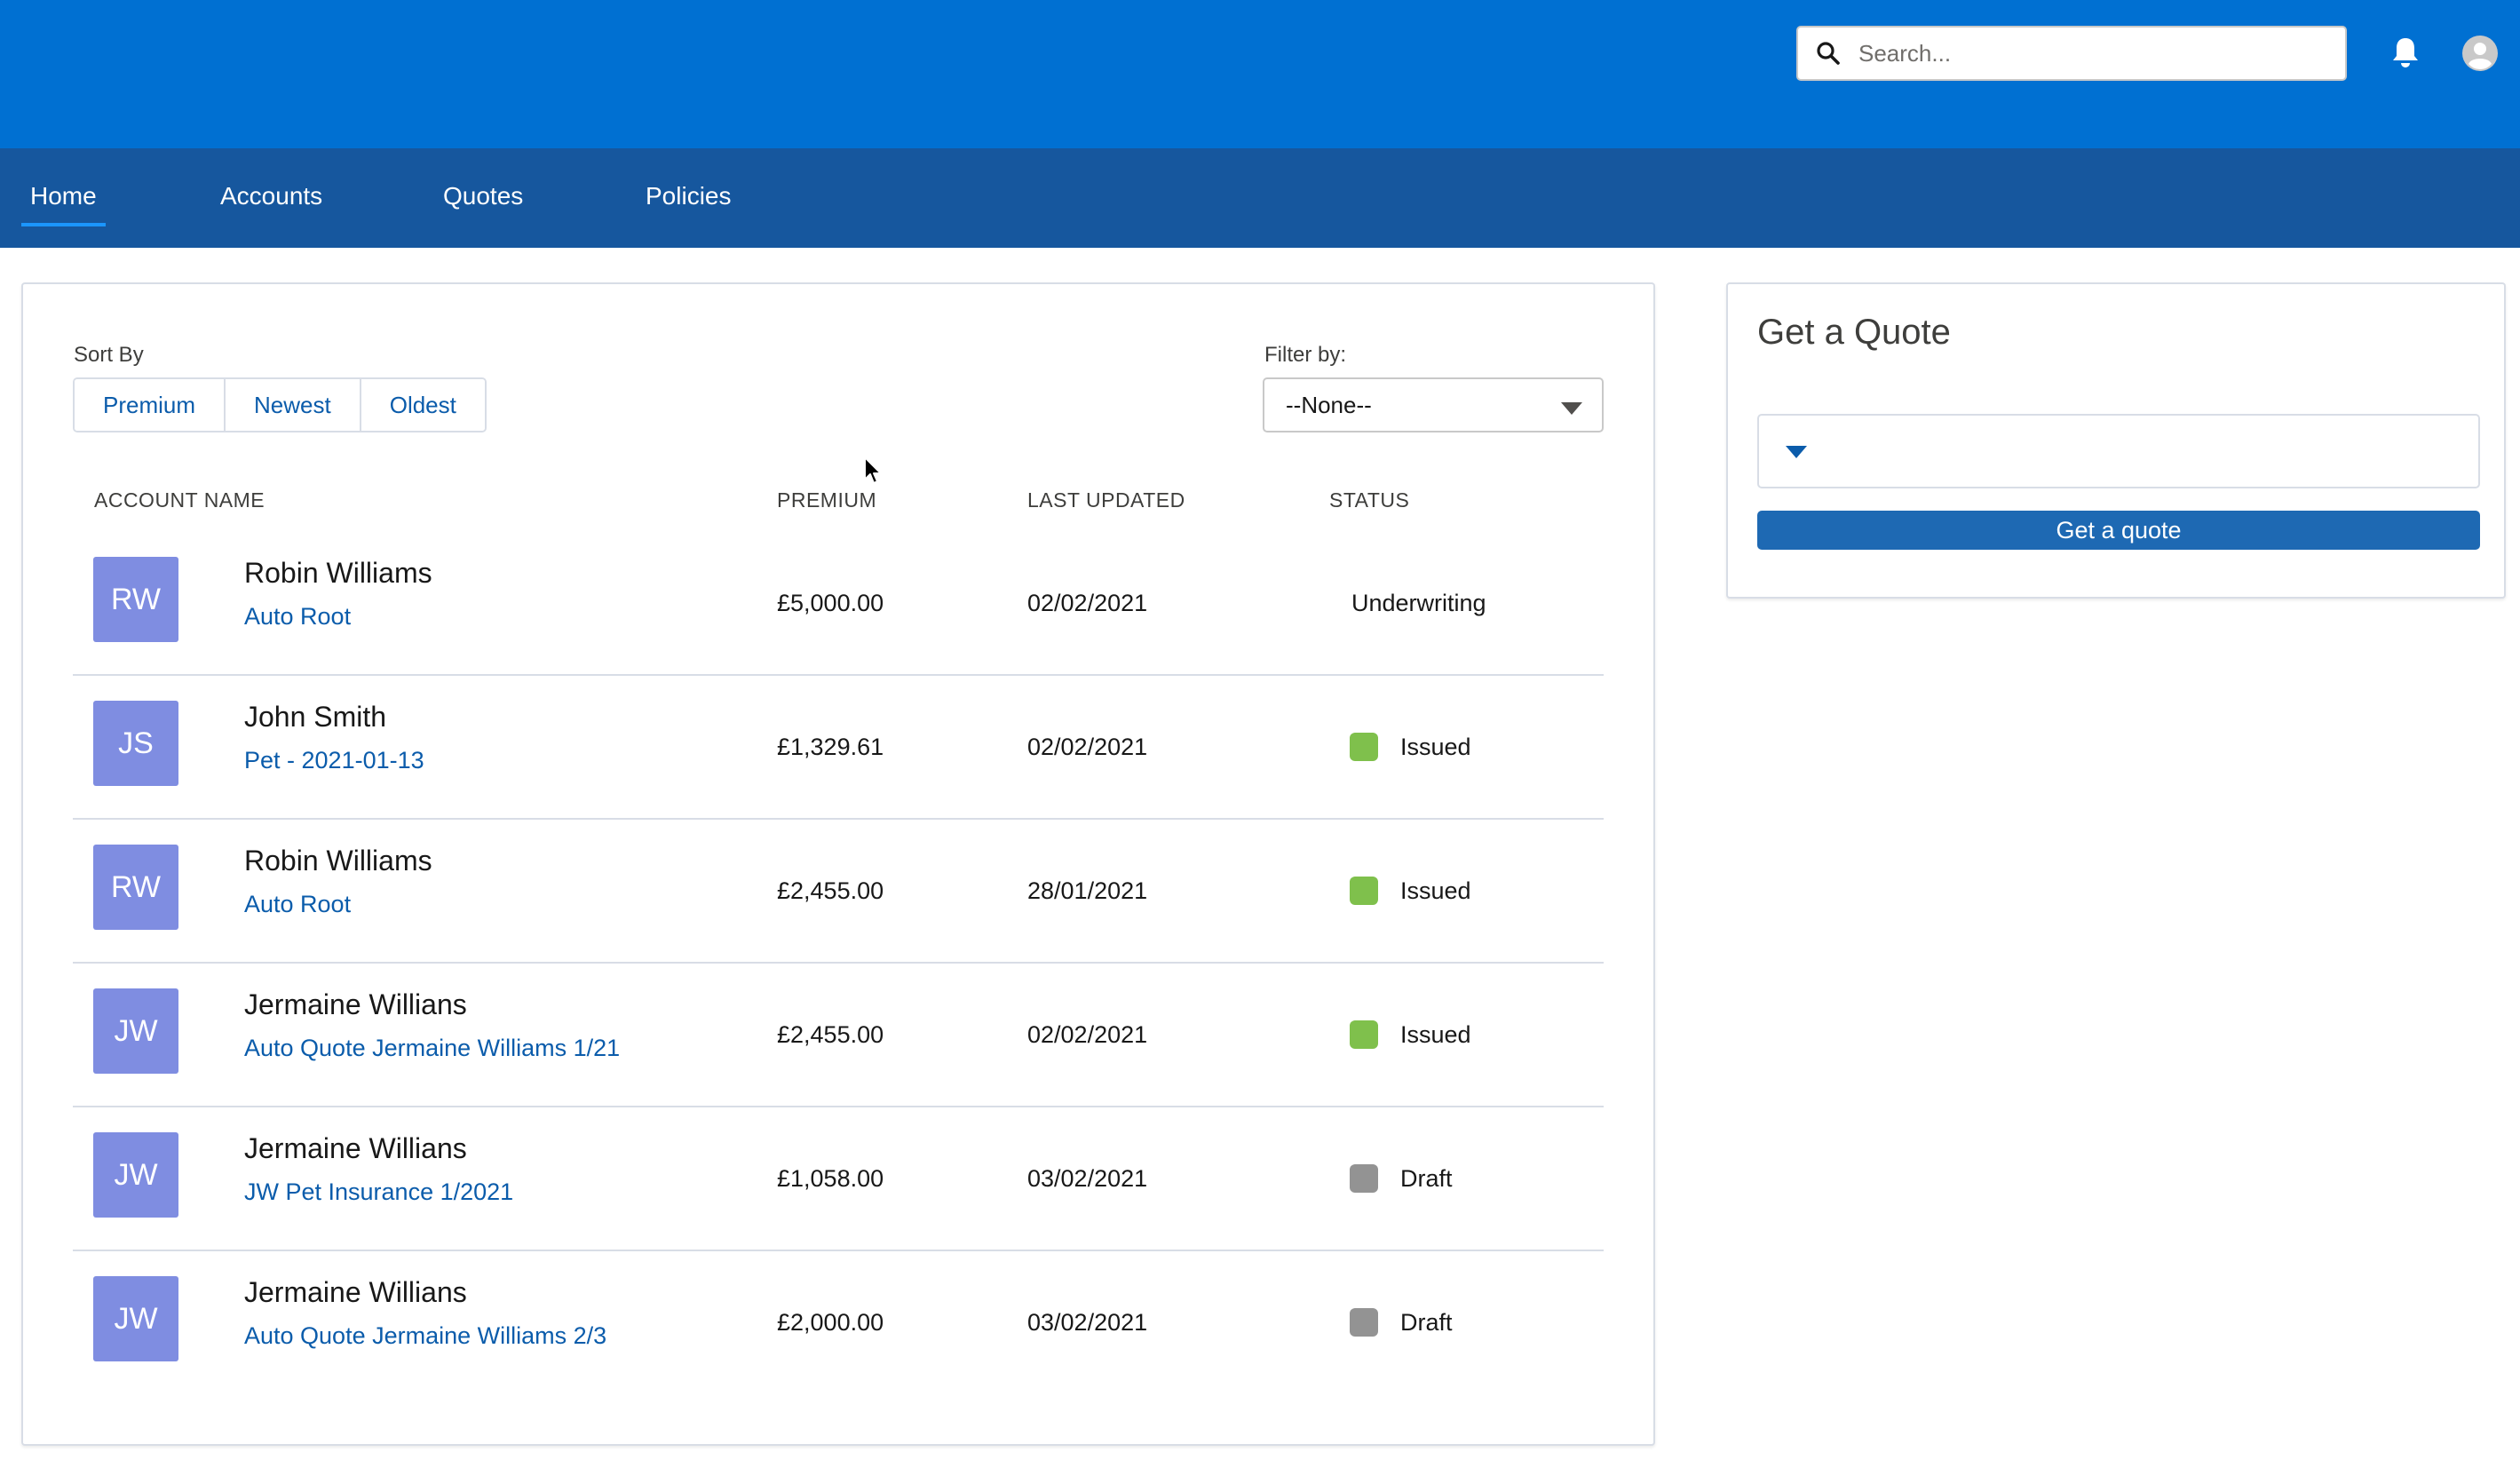 The image size is (2520, 1460). I want to click on quote-card-title: Get a Quote, so click(1854, 332).